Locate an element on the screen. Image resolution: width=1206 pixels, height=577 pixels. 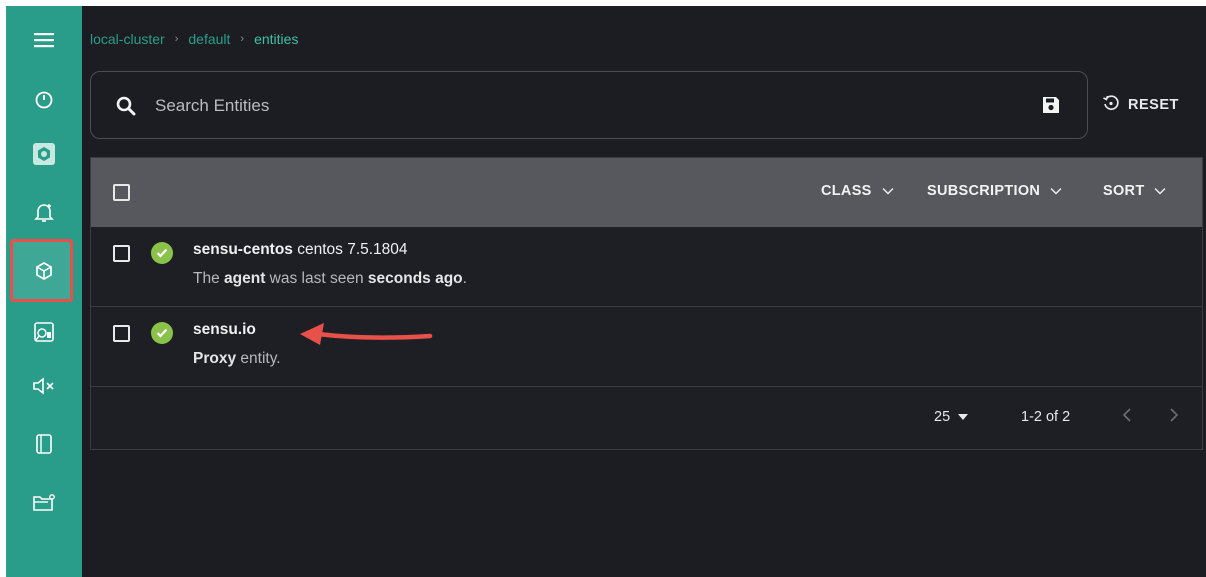
entity-os: centos 7.5.1804 is located at coordinates (352, 249).